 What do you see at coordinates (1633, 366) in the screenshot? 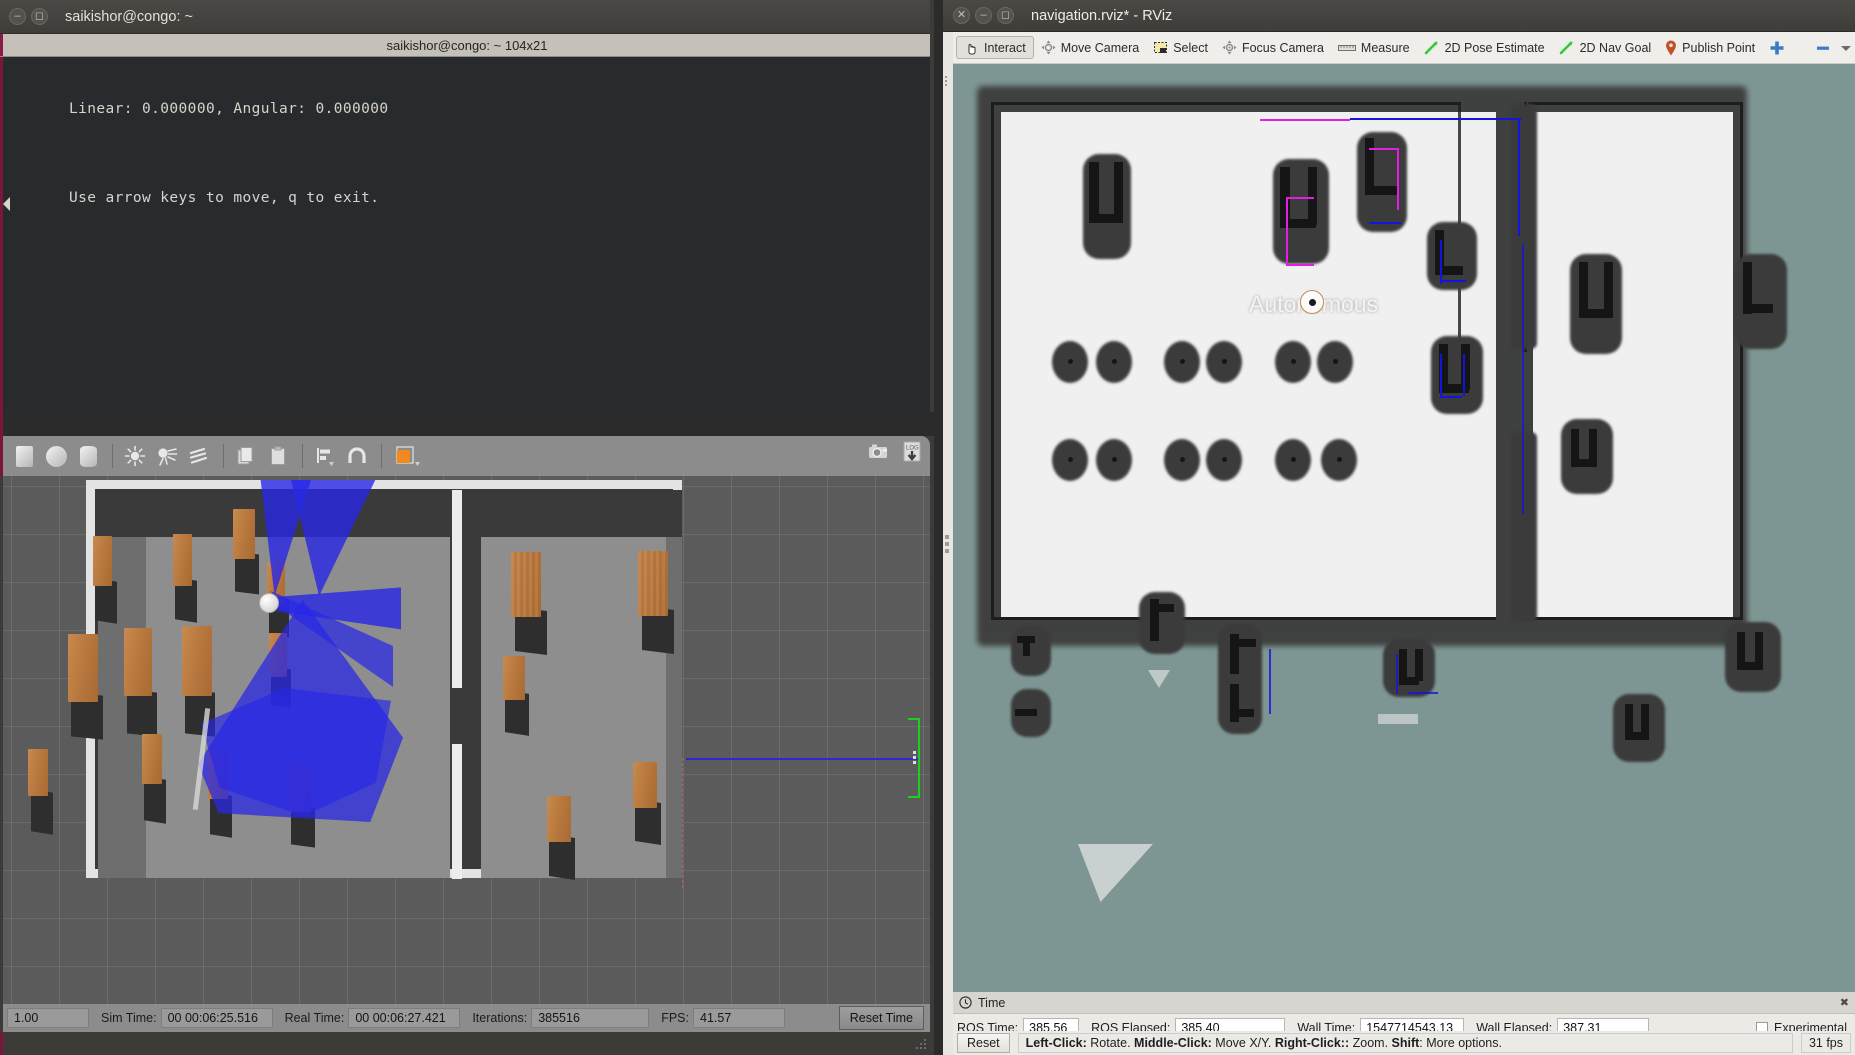
I see `map-free-right-room` at bounding box center [1633, 366].